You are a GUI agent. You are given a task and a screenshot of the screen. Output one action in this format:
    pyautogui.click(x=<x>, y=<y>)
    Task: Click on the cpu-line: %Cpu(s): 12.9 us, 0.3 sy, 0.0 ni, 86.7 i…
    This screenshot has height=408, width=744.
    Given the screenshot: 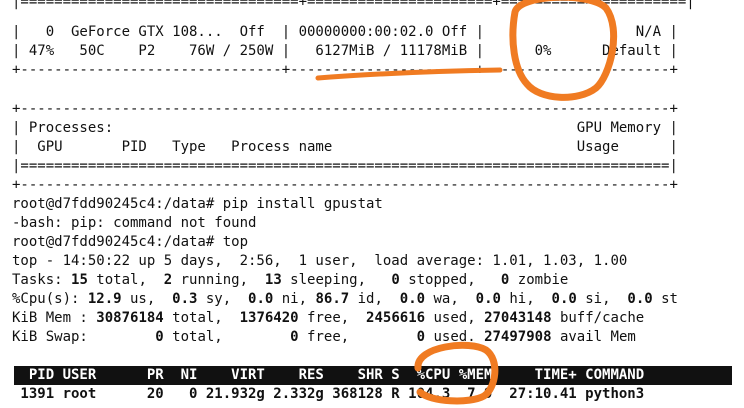 What is the action you would take?
    pyautogui.click(x=345, y=299)
    